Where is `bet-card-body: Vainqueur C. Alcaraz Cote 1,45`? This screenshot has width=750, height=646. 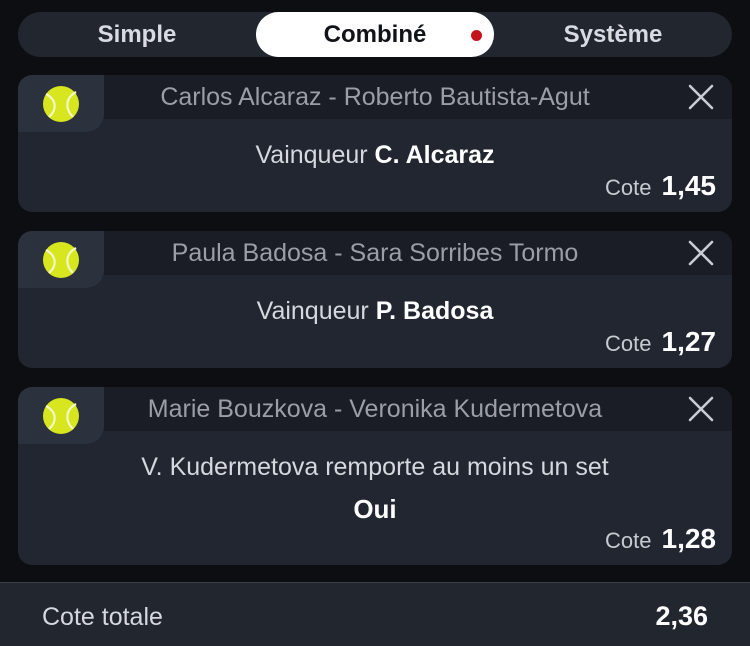 bet-card-body: Vainqueur C. Alcaraz Cote 1,45 is located at coordinates (375, 165).